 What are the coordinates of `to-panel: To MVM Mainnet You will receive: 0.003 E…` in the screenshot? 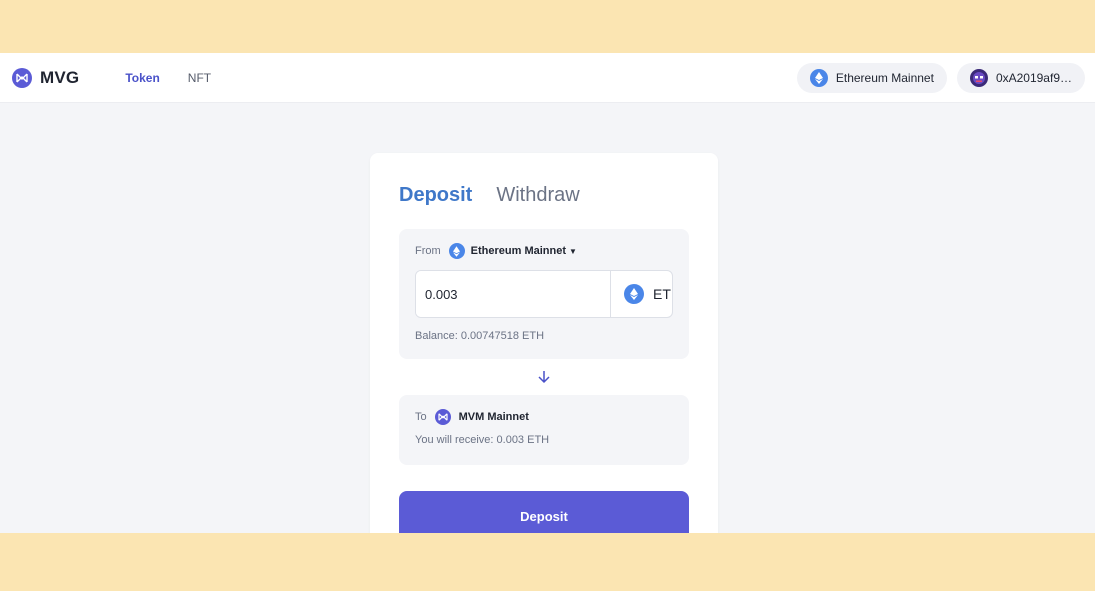 It's located at (544, 430).